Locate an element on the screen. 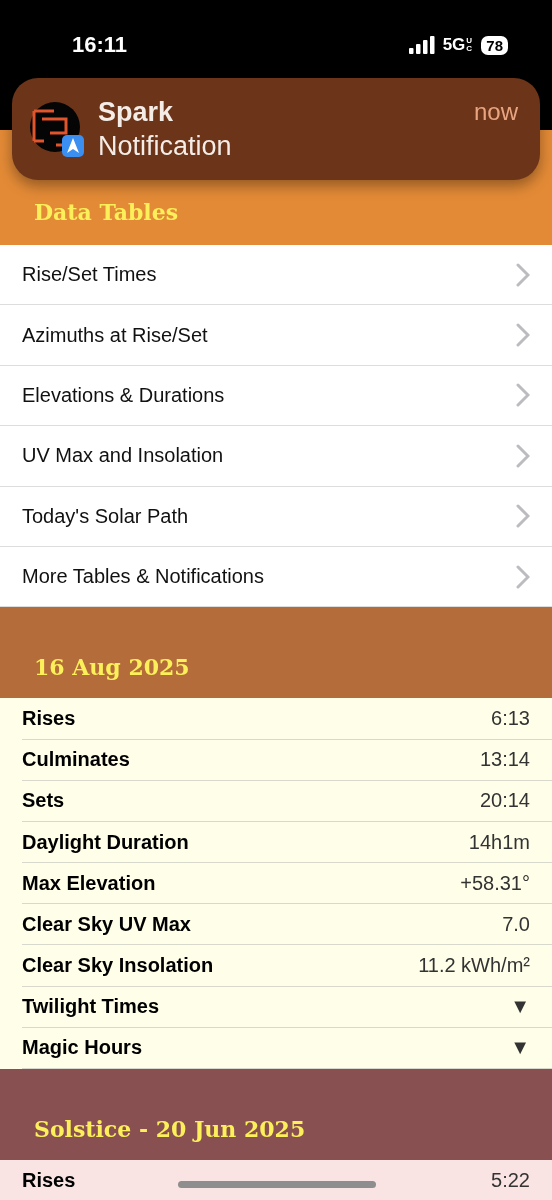 This screenshot has width=552, height=1200. signal-icon is located at coordinates (421, 45).